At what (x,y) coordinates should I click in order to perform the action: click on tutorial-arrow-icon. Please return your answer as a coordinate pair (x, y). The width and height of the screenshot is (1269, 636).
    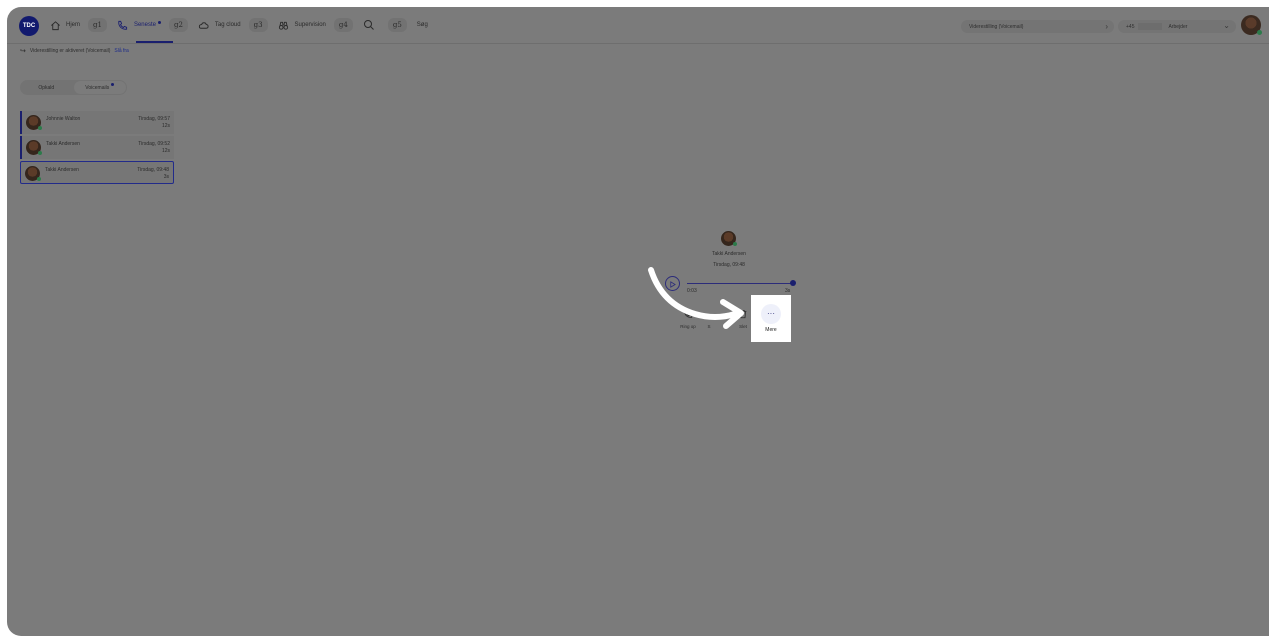
    Looking at the image, I should click on (696, 298).